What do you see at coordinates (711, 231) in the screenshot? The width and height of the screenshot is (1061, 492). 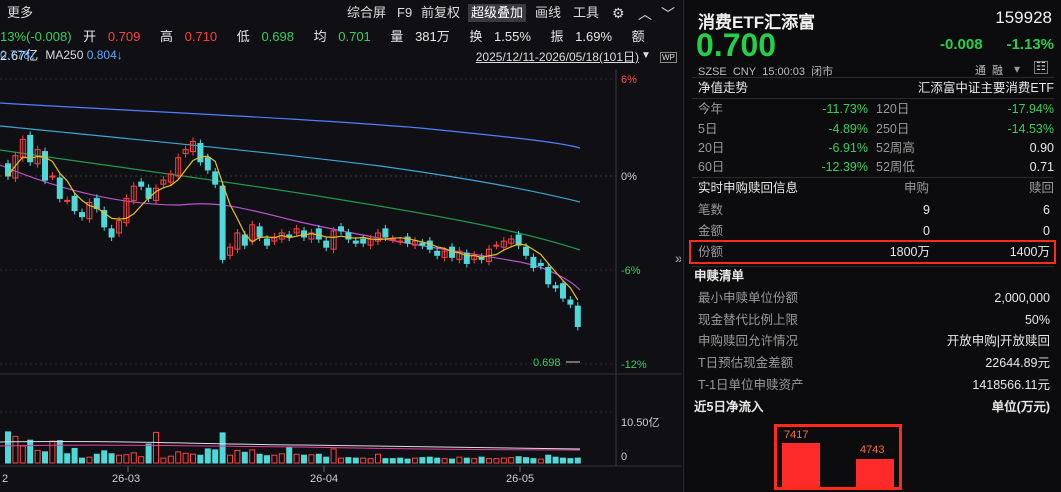 I see `realtime-row-label: 金额` at bounding box center [711, 231].